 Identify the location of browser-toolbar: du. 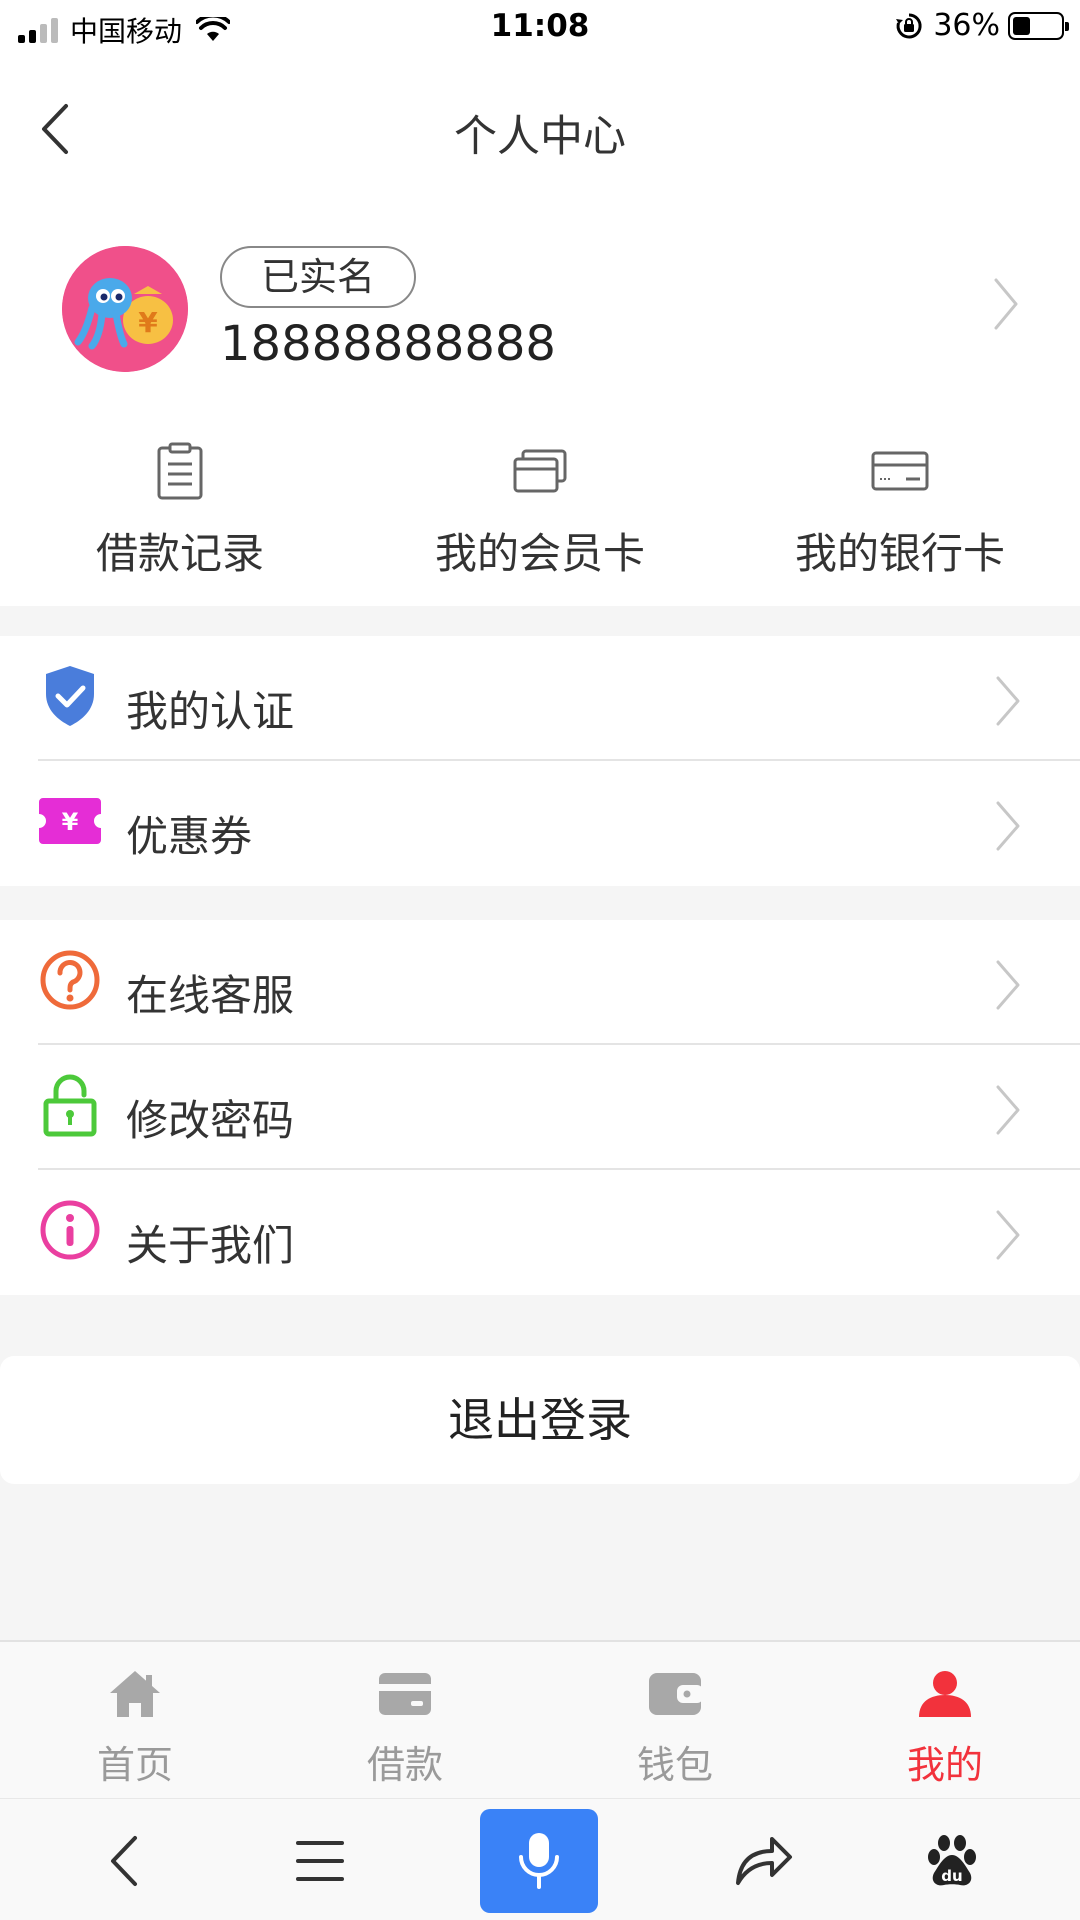
(540, 1859).